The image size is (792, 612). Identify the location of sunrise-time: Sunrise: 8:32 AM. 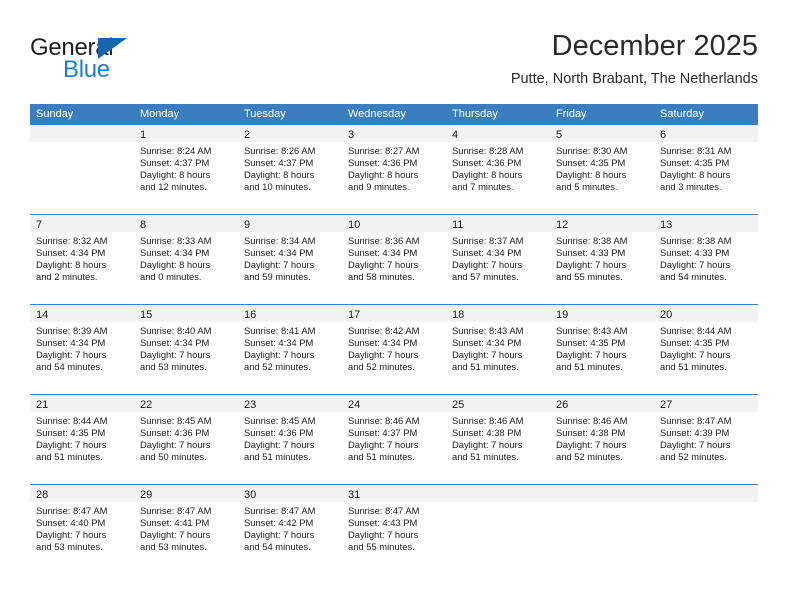
(72, 240).